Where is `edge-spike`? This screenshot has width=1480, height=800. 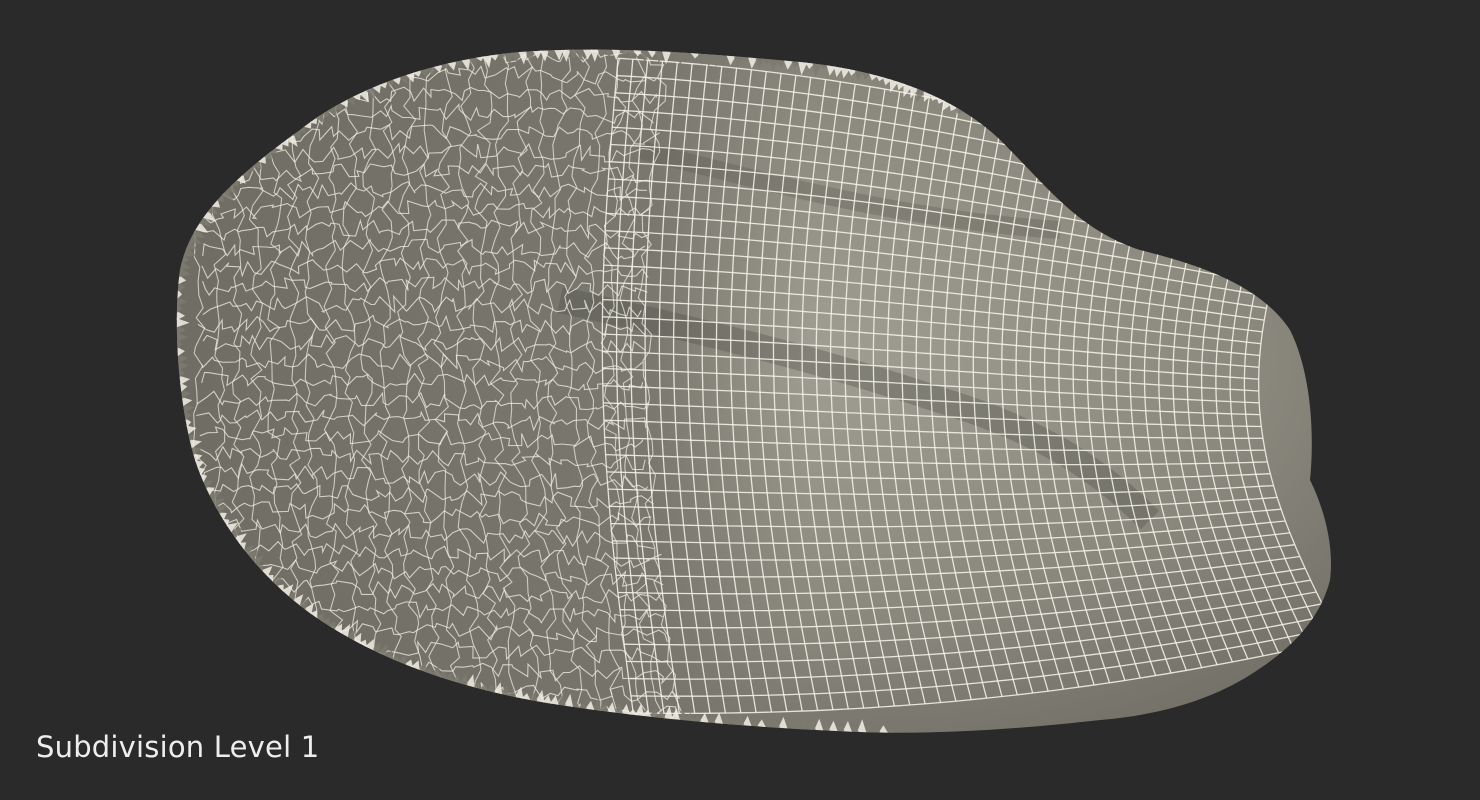
edge-spike is located at coordinates (259, 568).